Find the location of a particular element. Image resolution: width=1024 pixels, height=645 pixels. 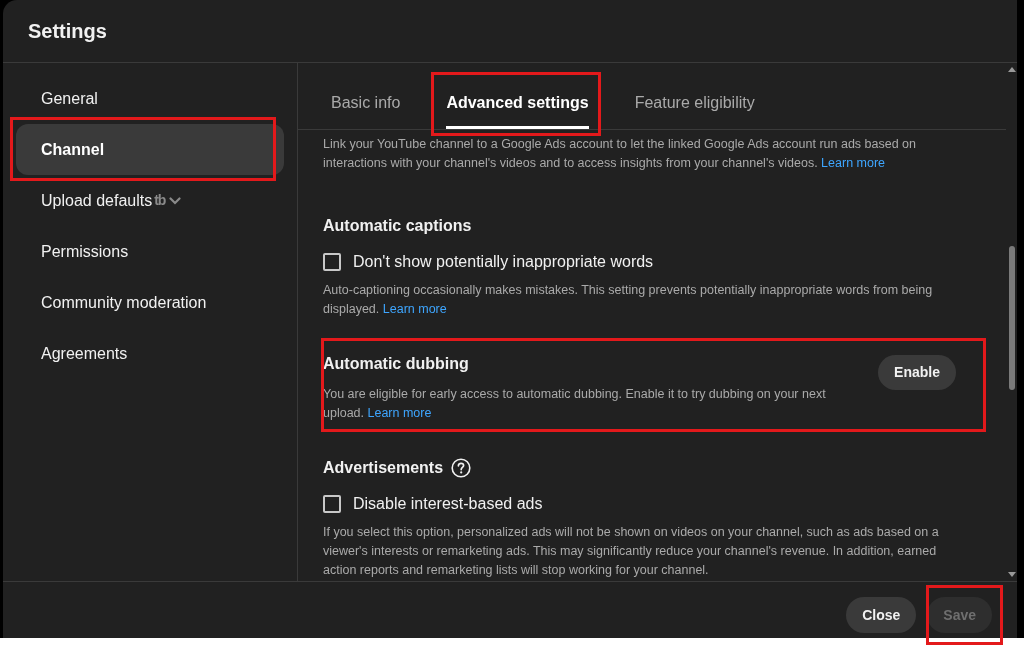

checkbox-label: Disable interest-based ads is located at coordinates (448, 504).